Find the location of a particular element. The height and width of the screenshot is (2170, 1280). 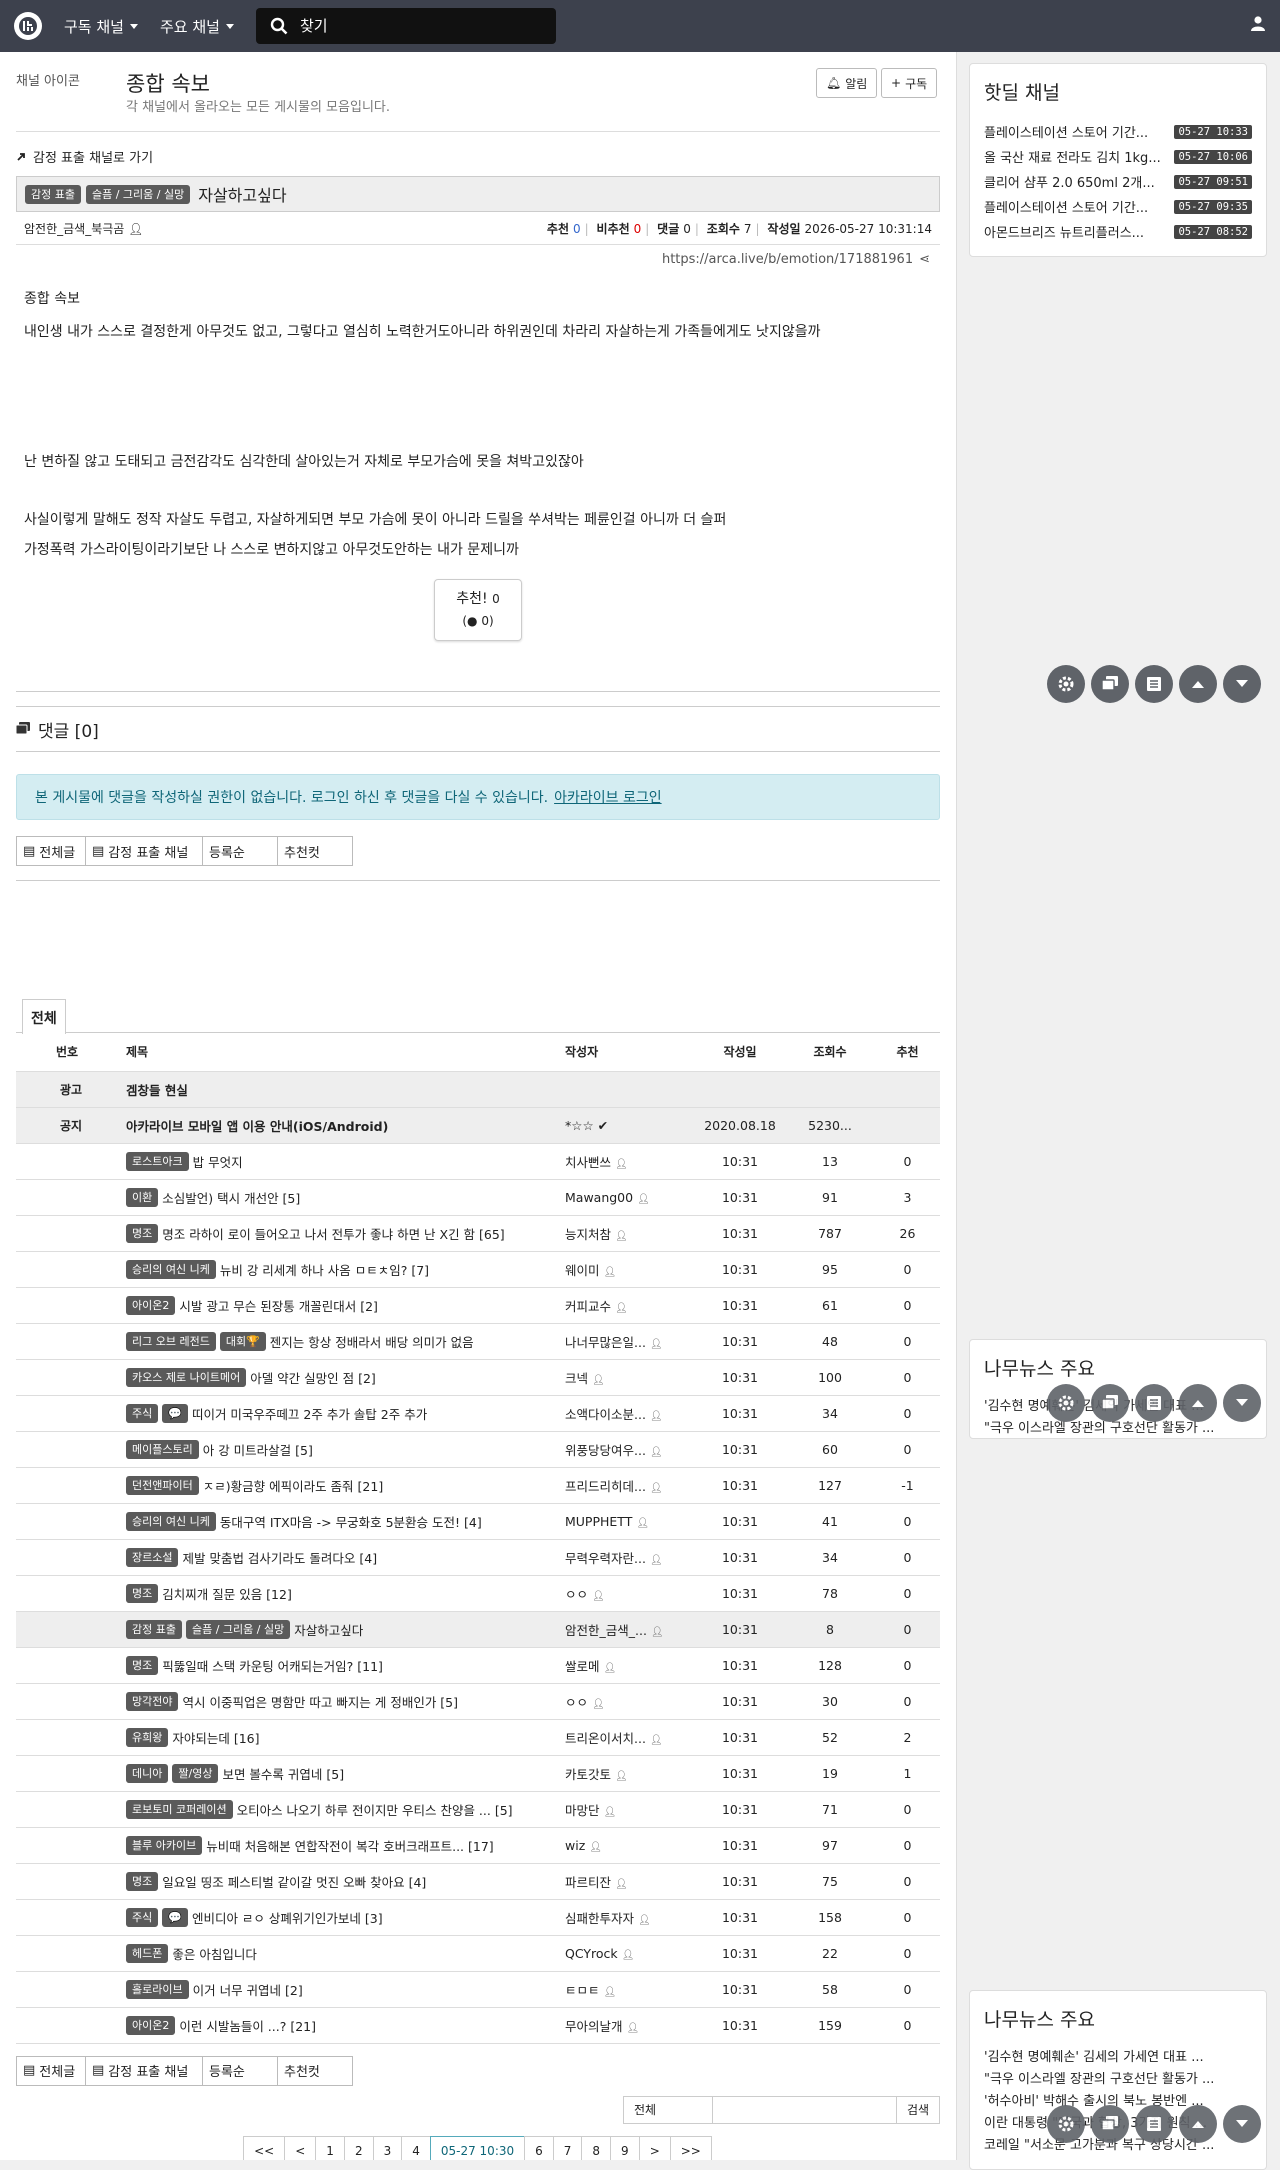

row-author: 무력우력자란... 👤︎ is located at coordinates (630, 1557).